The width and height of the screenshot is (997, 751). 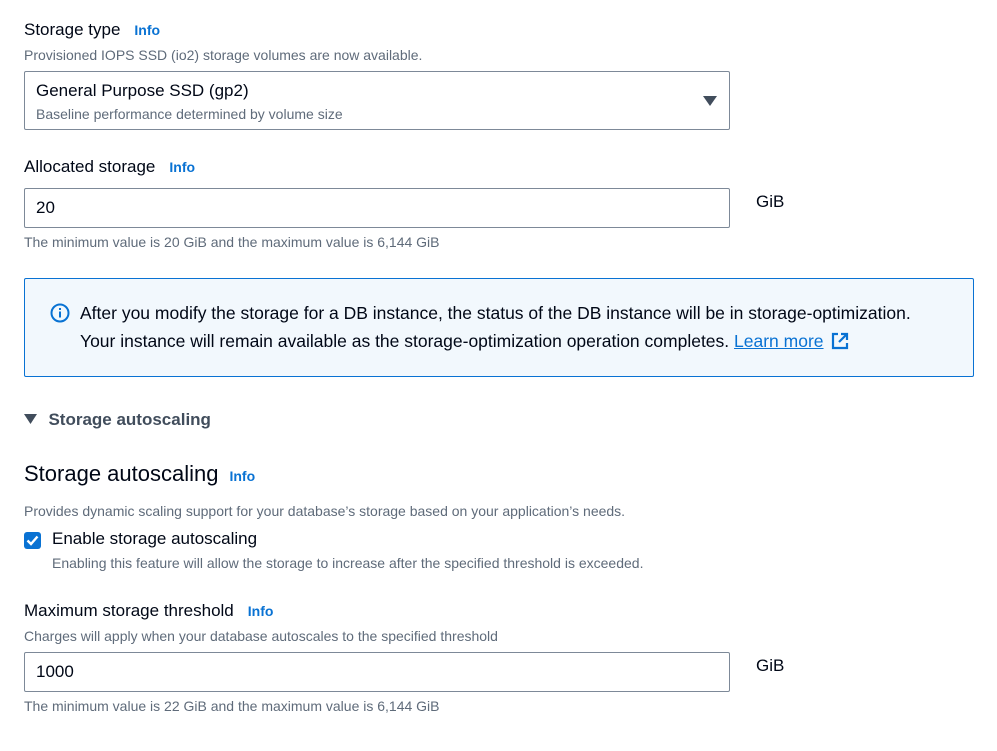 I want to click on storage-type-selected-value: General Purpose SSD (gp2), so click(x=142, y=90).